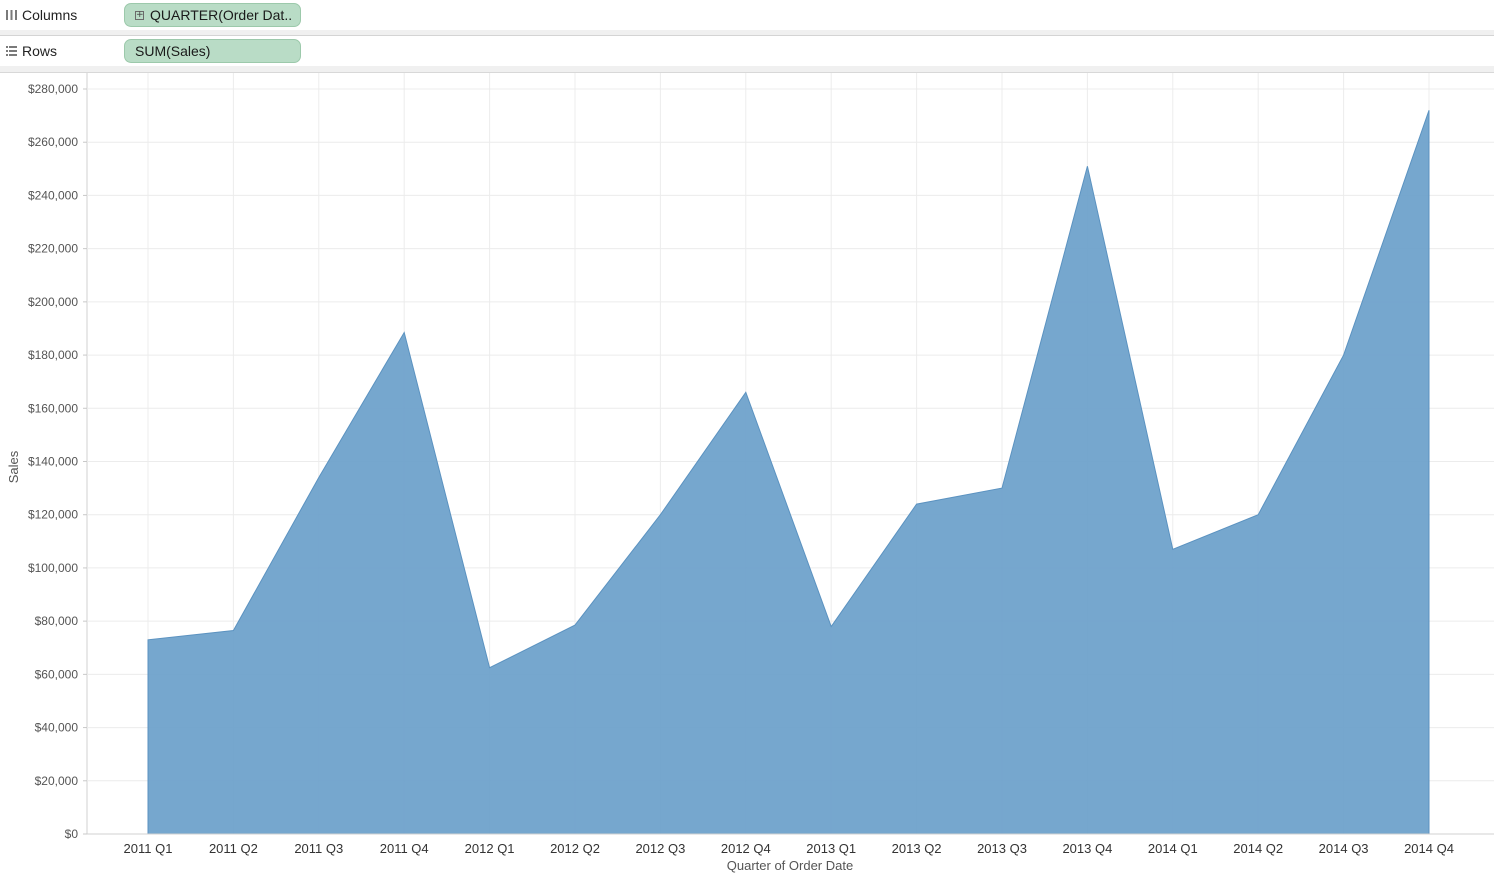 Image resolution: width=1494 pixels, height=878 pixels. I want to click on x-tick-label: 2013 Q3, so click(1002, 848).